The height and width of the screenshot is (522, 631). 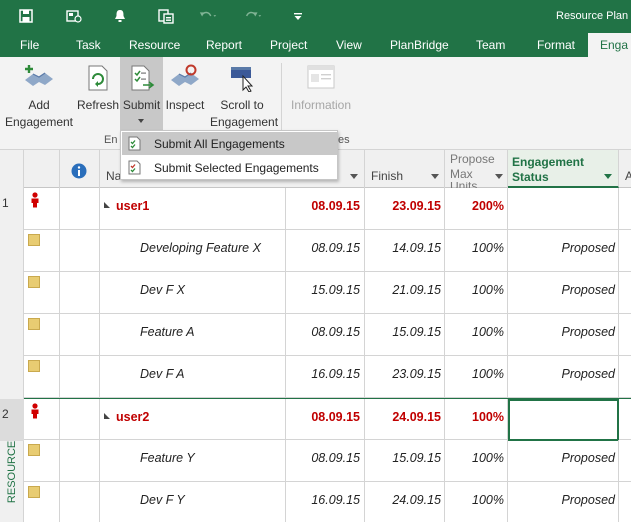 What do you see at coordinates (298, 16) in the screenshot?
I see `customize-icon` at bounding box center [298, 16].